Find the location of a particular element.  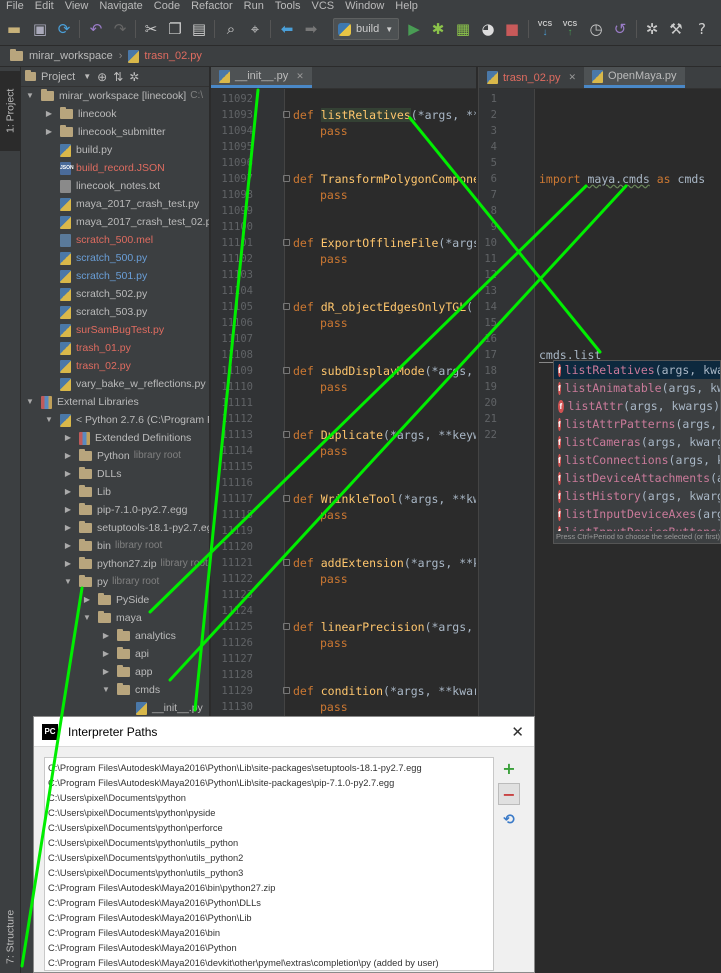

forward-icon: ➡ is located at coordinates (311, 29).